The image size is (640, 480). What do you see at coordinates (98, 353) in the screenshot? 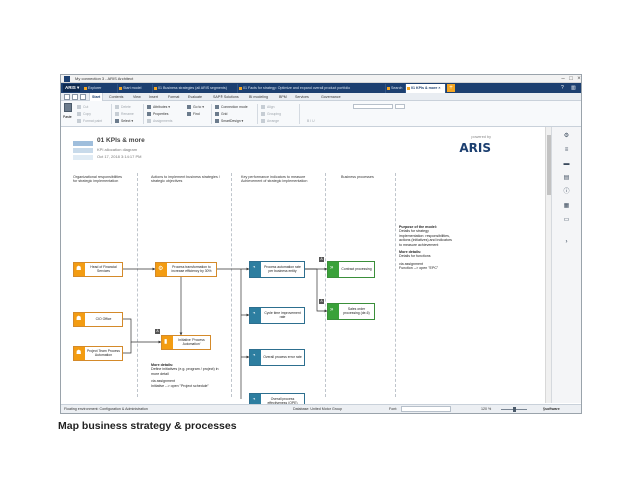
I see `node-project-team: ☗ Project Team Process Automation` at bounding box center [98, 353].